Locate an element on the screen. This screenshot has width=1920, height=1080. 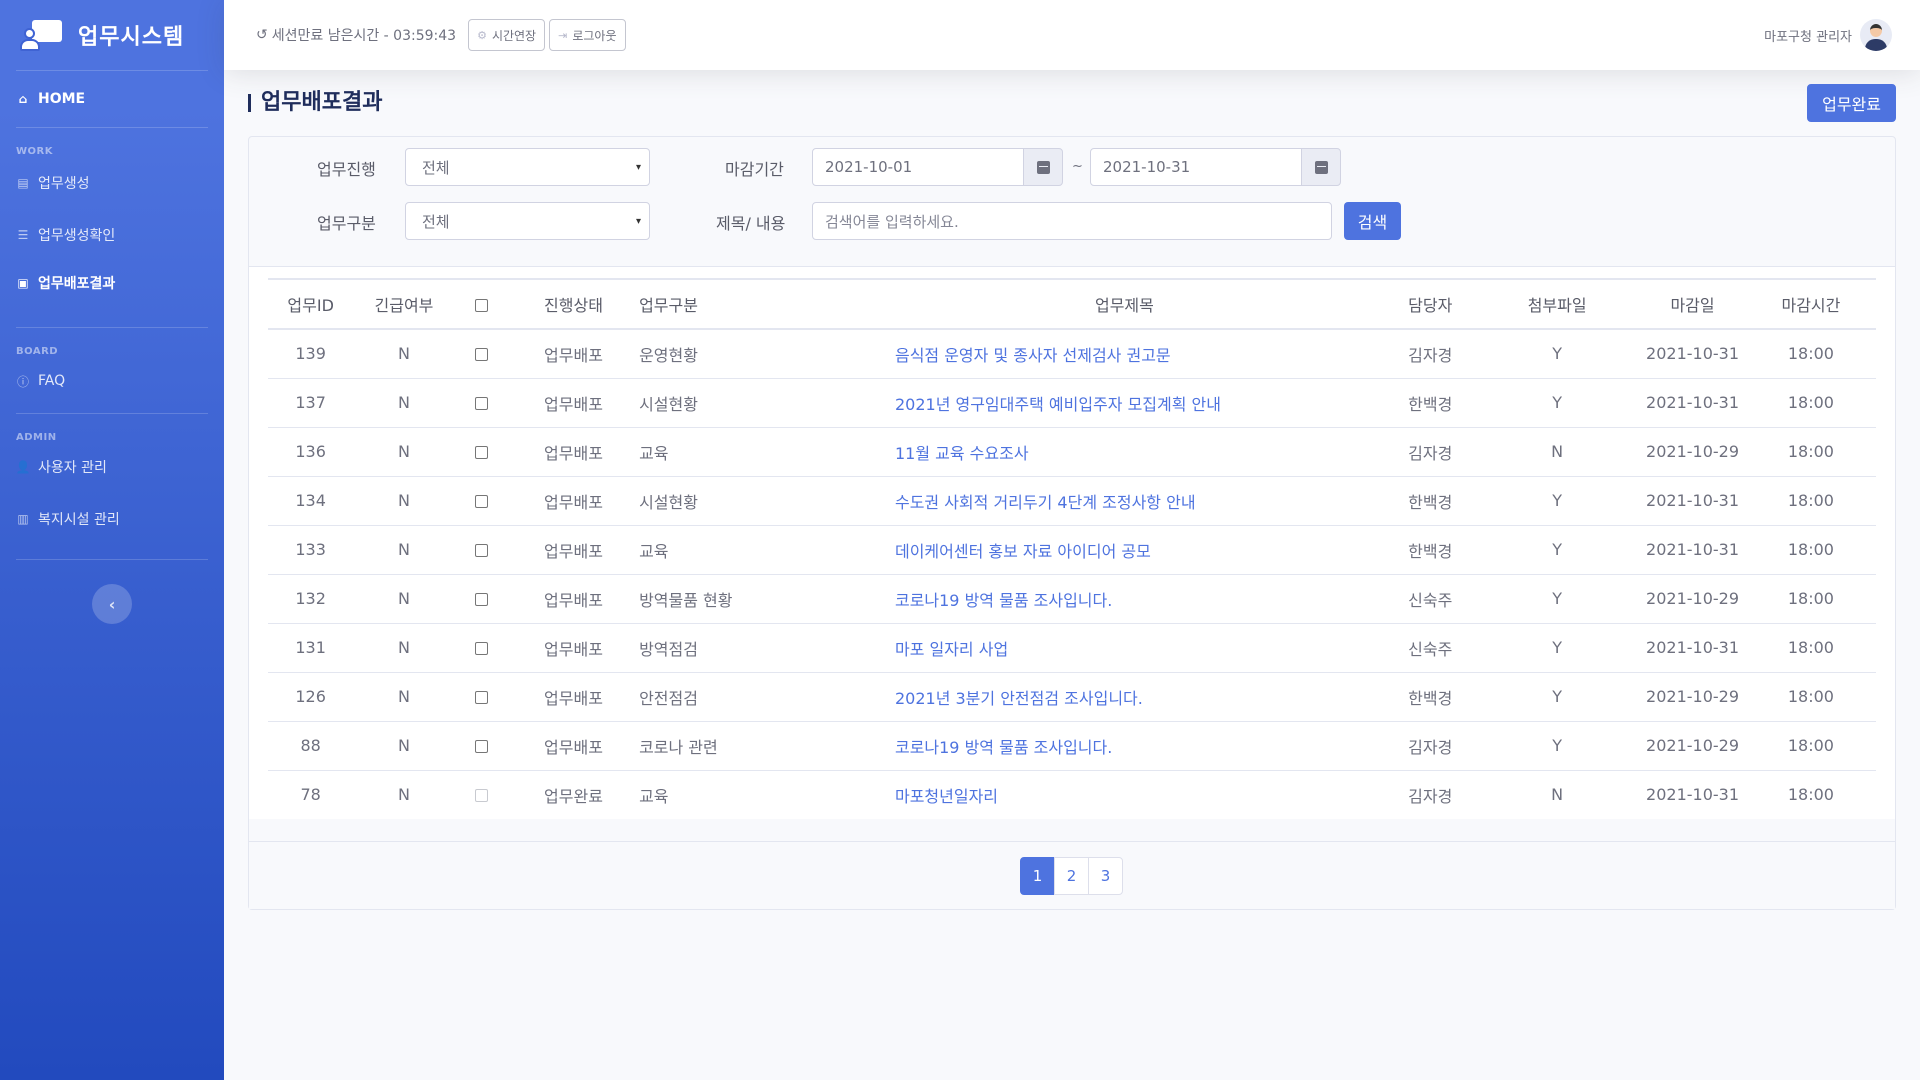
date-to-calendar-button is located at coordinates (1321, 167).